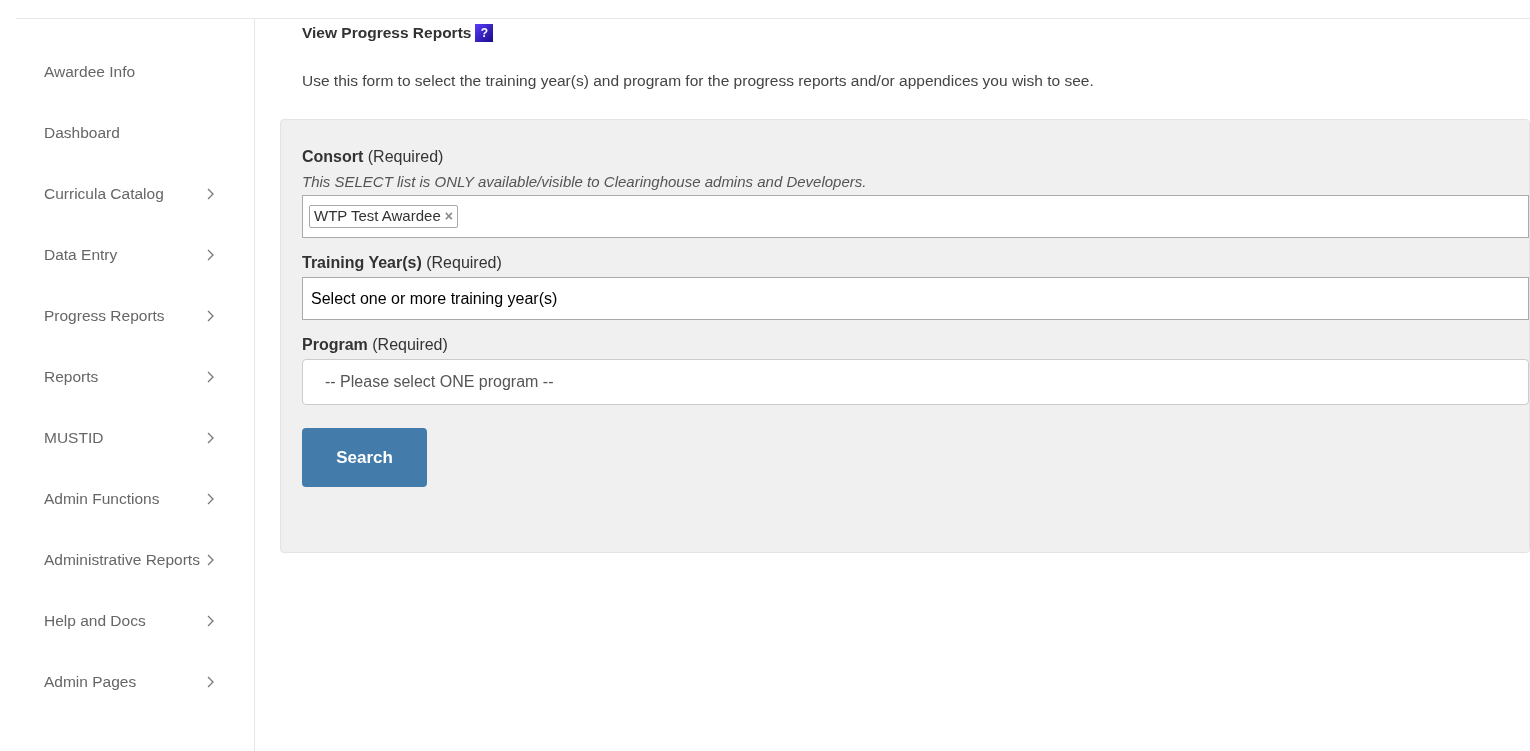  Describe the element at coordinates (135, 560) in the screenshot. I see `sidebar-item: Administrative Reports` at that location.